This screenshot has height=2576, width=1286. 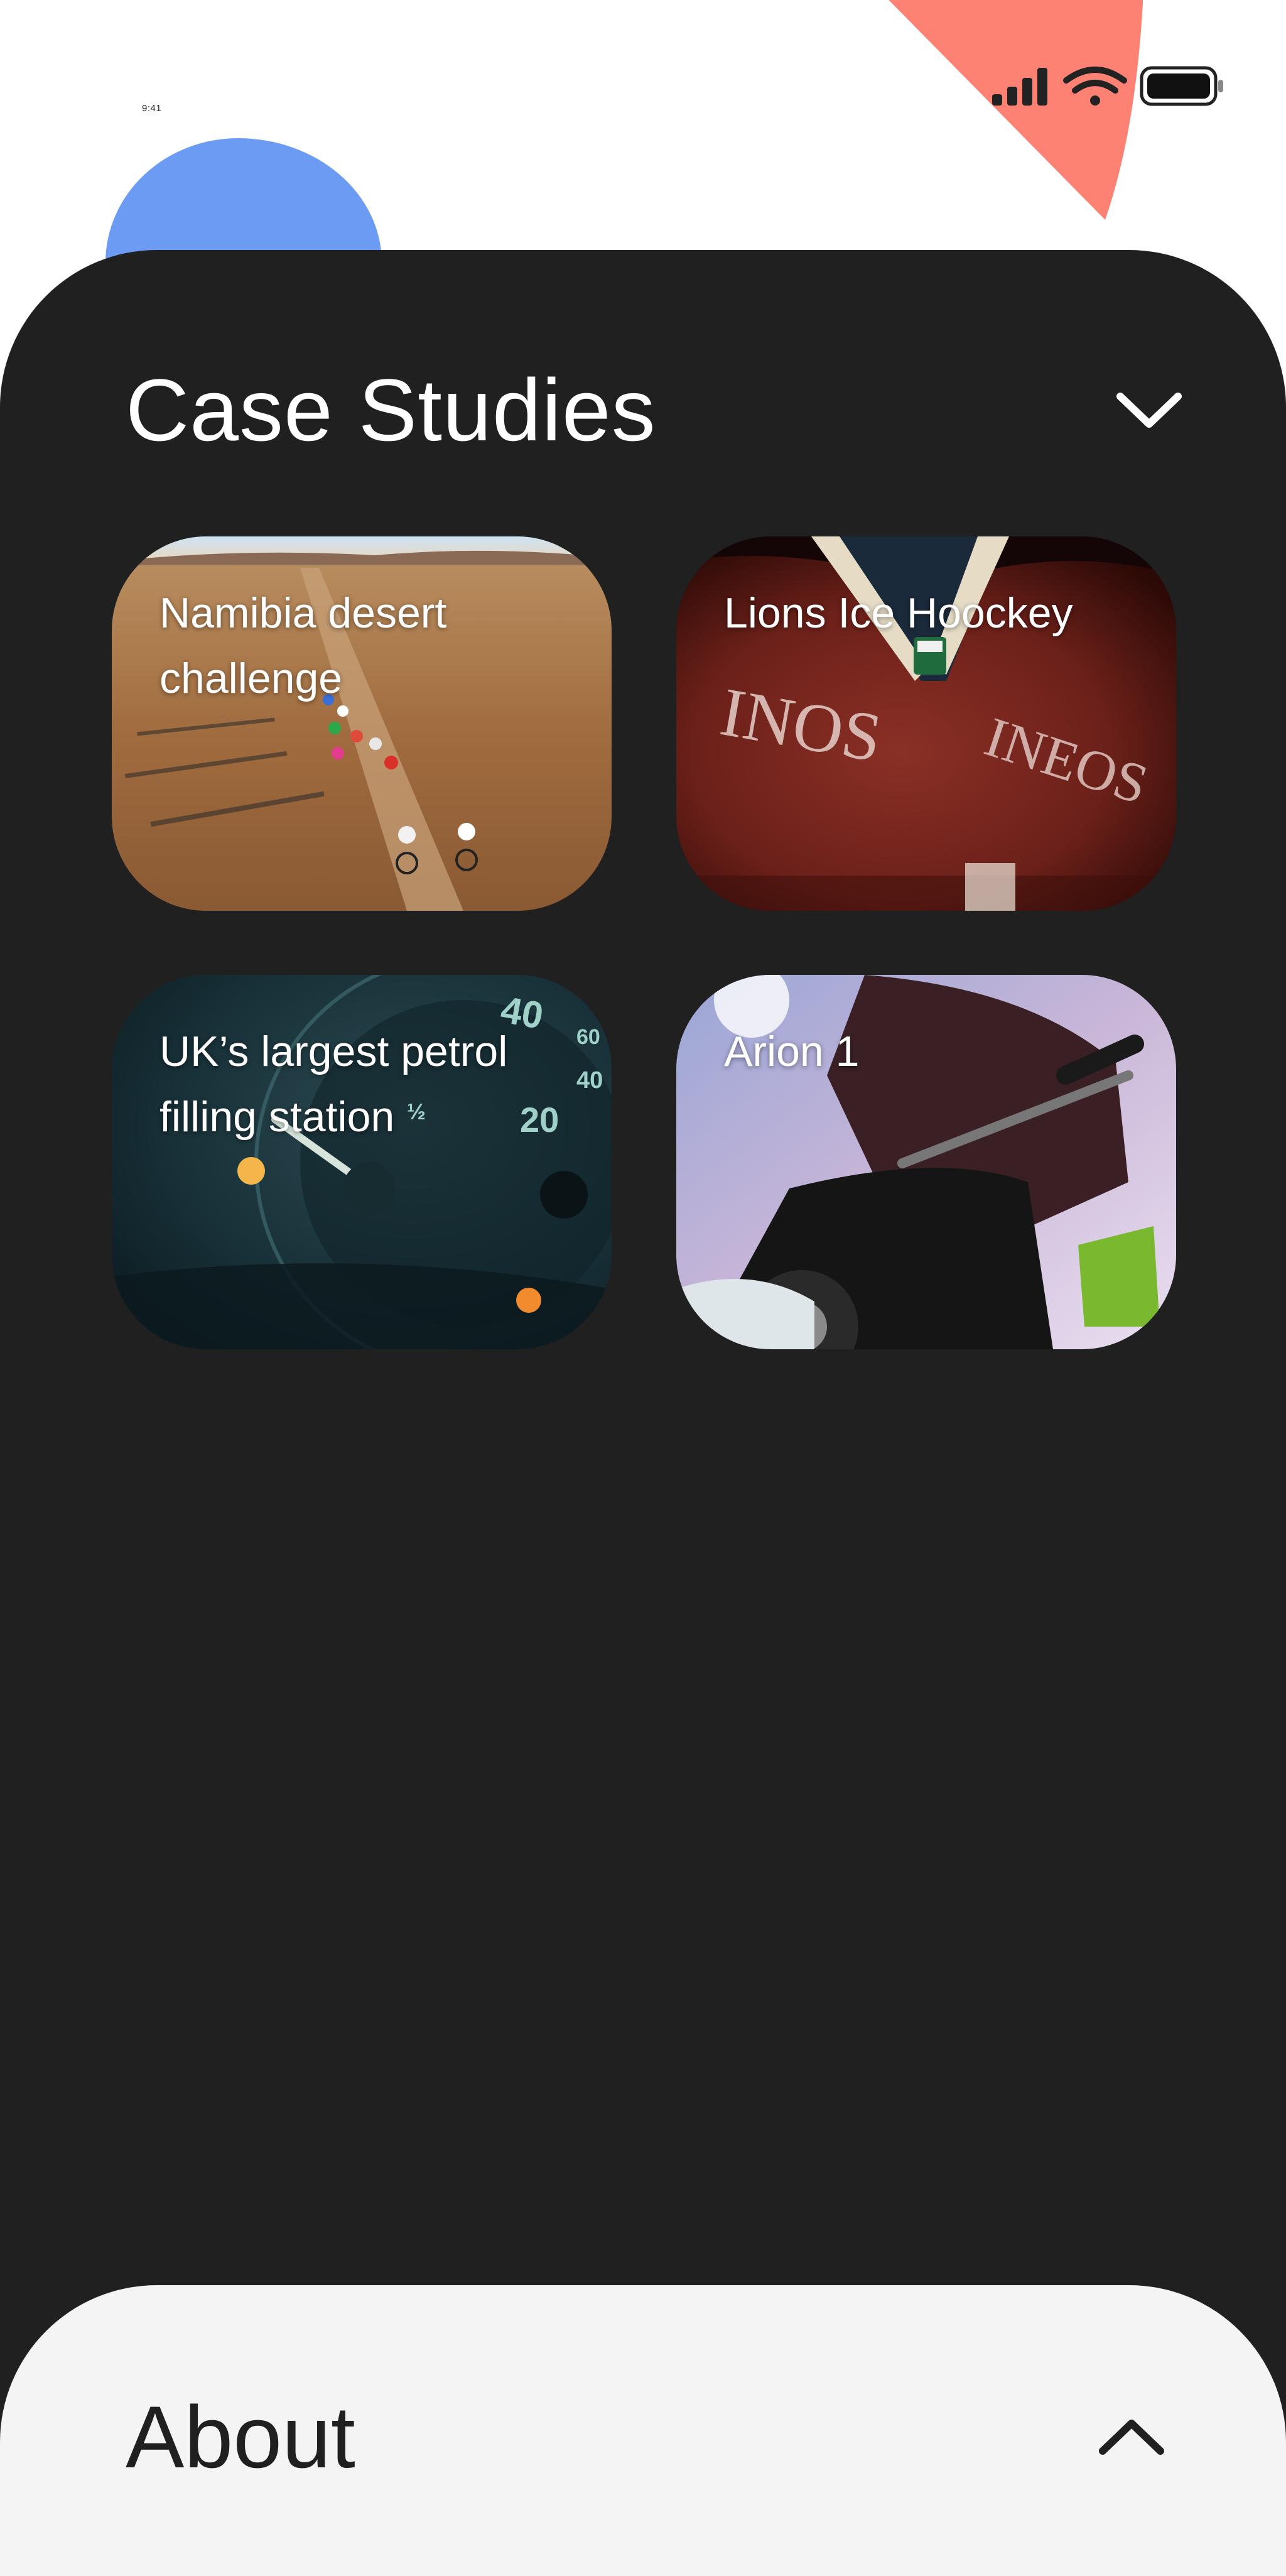 What do you see at coordinates (240, 2437) in the screenshot?
I see `about-title: About` at bounding box center [240, 2437].